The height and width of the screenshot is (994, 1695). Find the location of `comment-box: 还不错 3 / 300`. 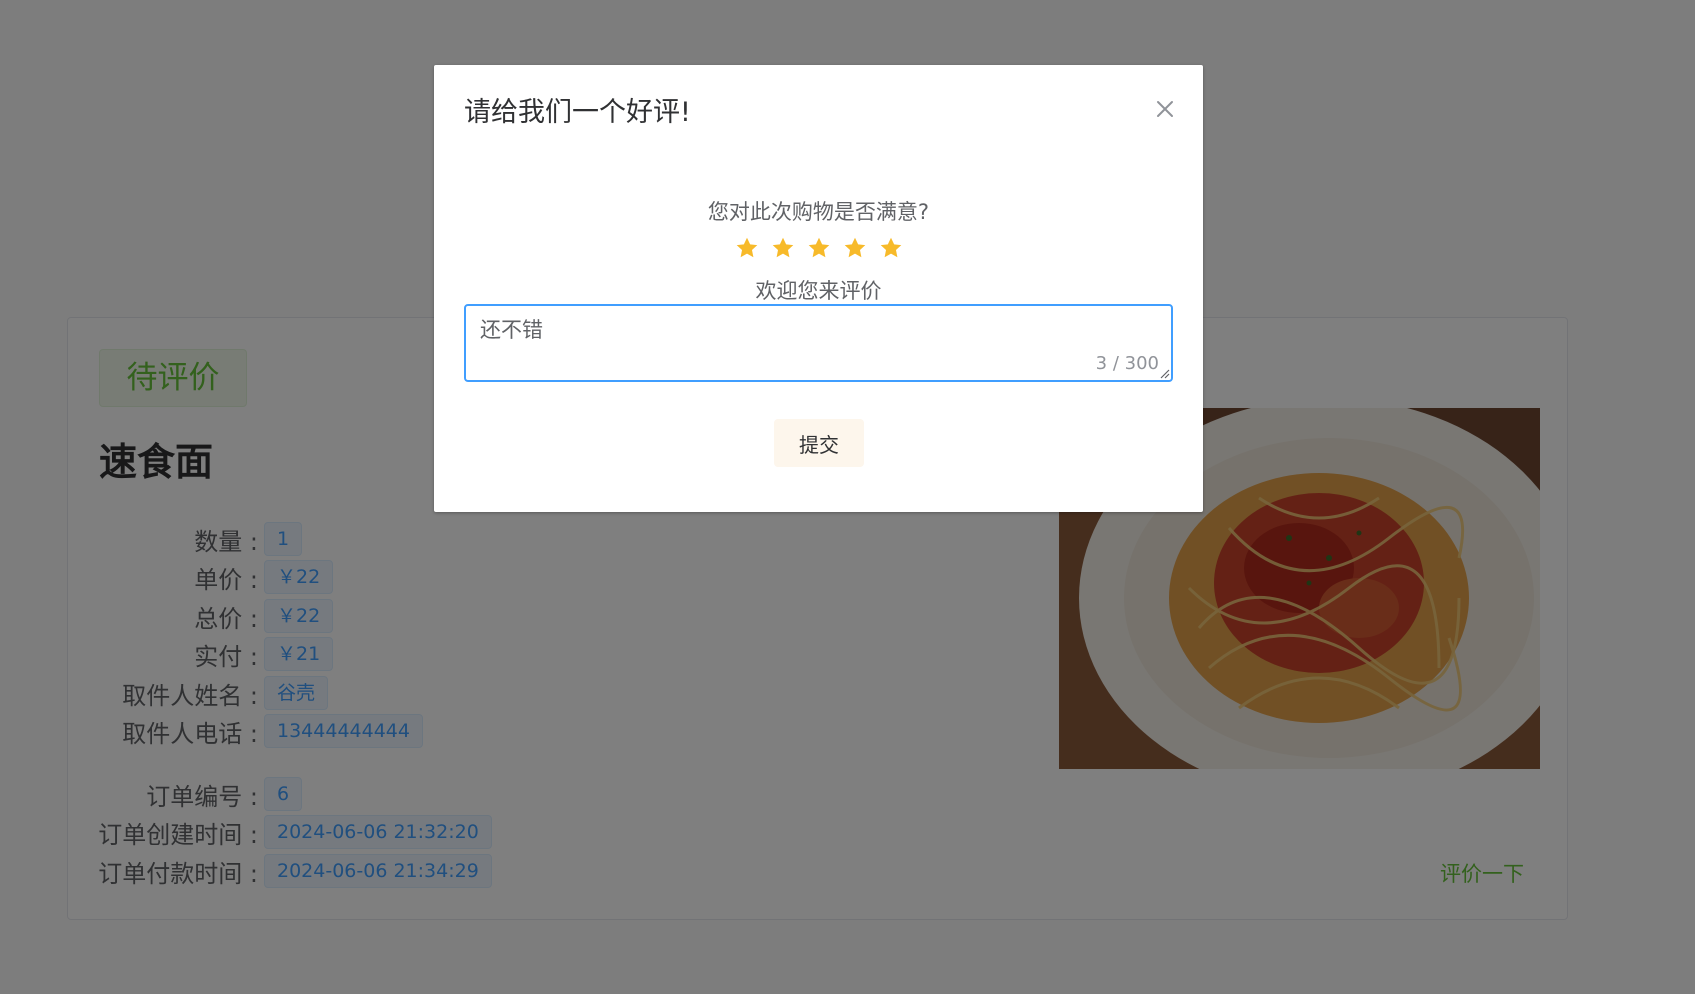

comment-box: 还不错 3 / 300 is located at coordinates (818, 343).